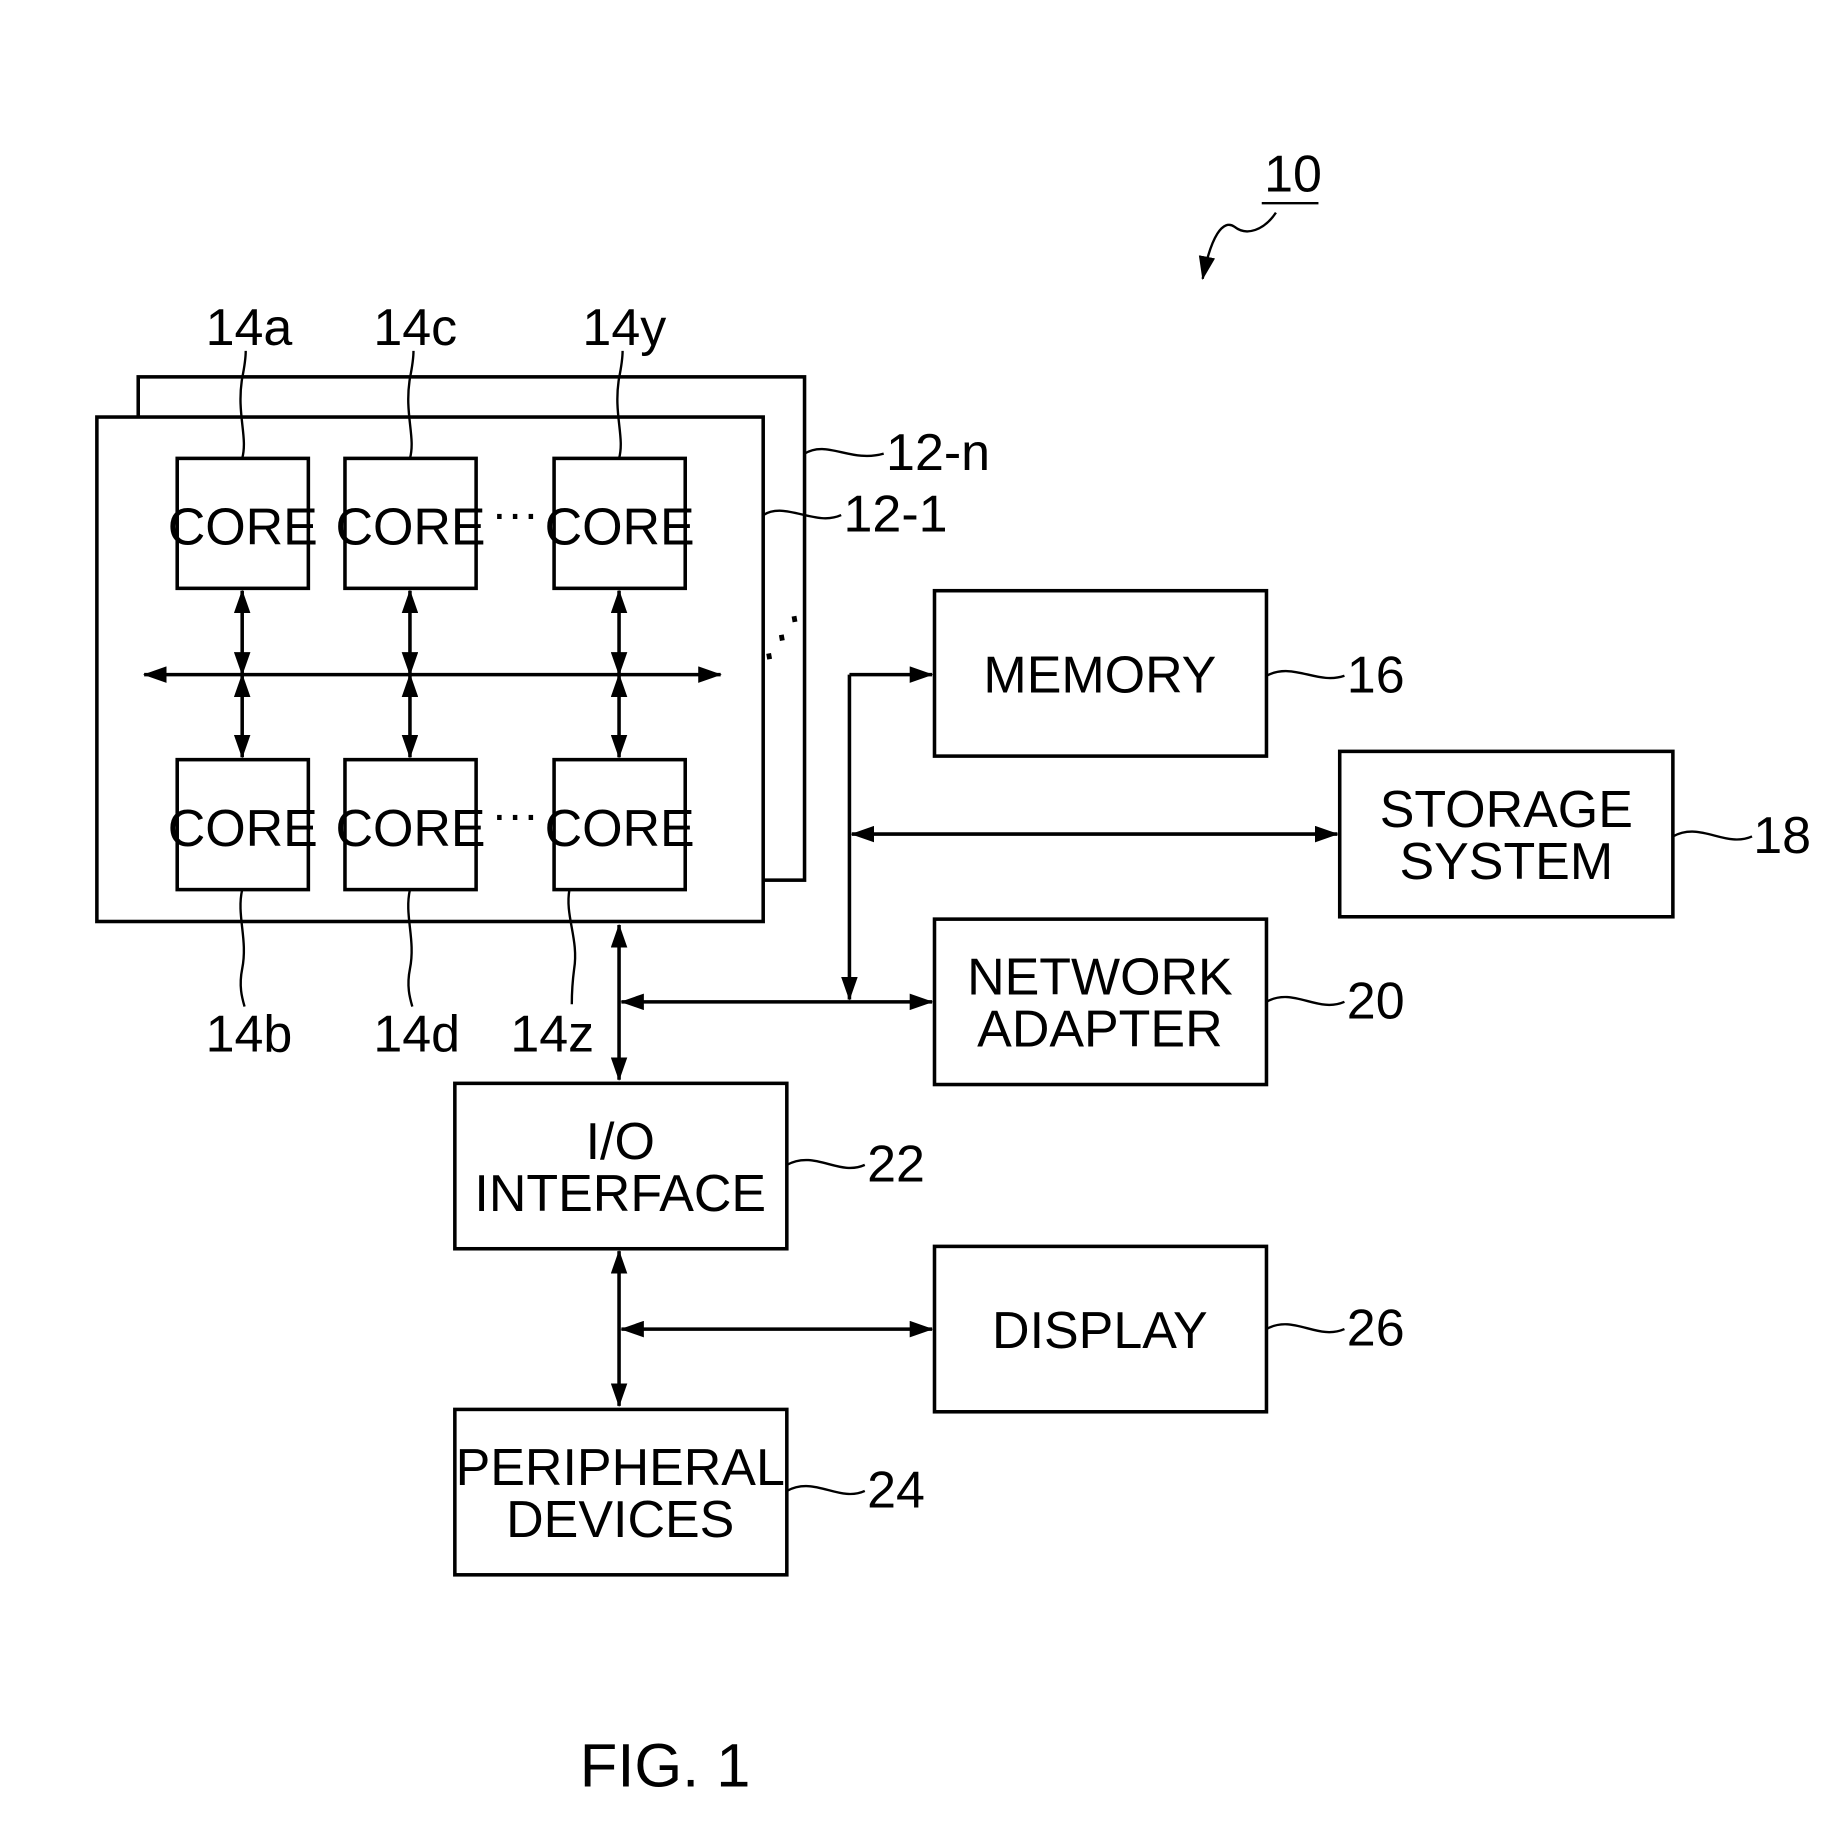 The width and height of the screenshot is (1843, 1843). I want to click on network-adapter-block: NETWORK ADAPTER 20, so click(1168, 1002).